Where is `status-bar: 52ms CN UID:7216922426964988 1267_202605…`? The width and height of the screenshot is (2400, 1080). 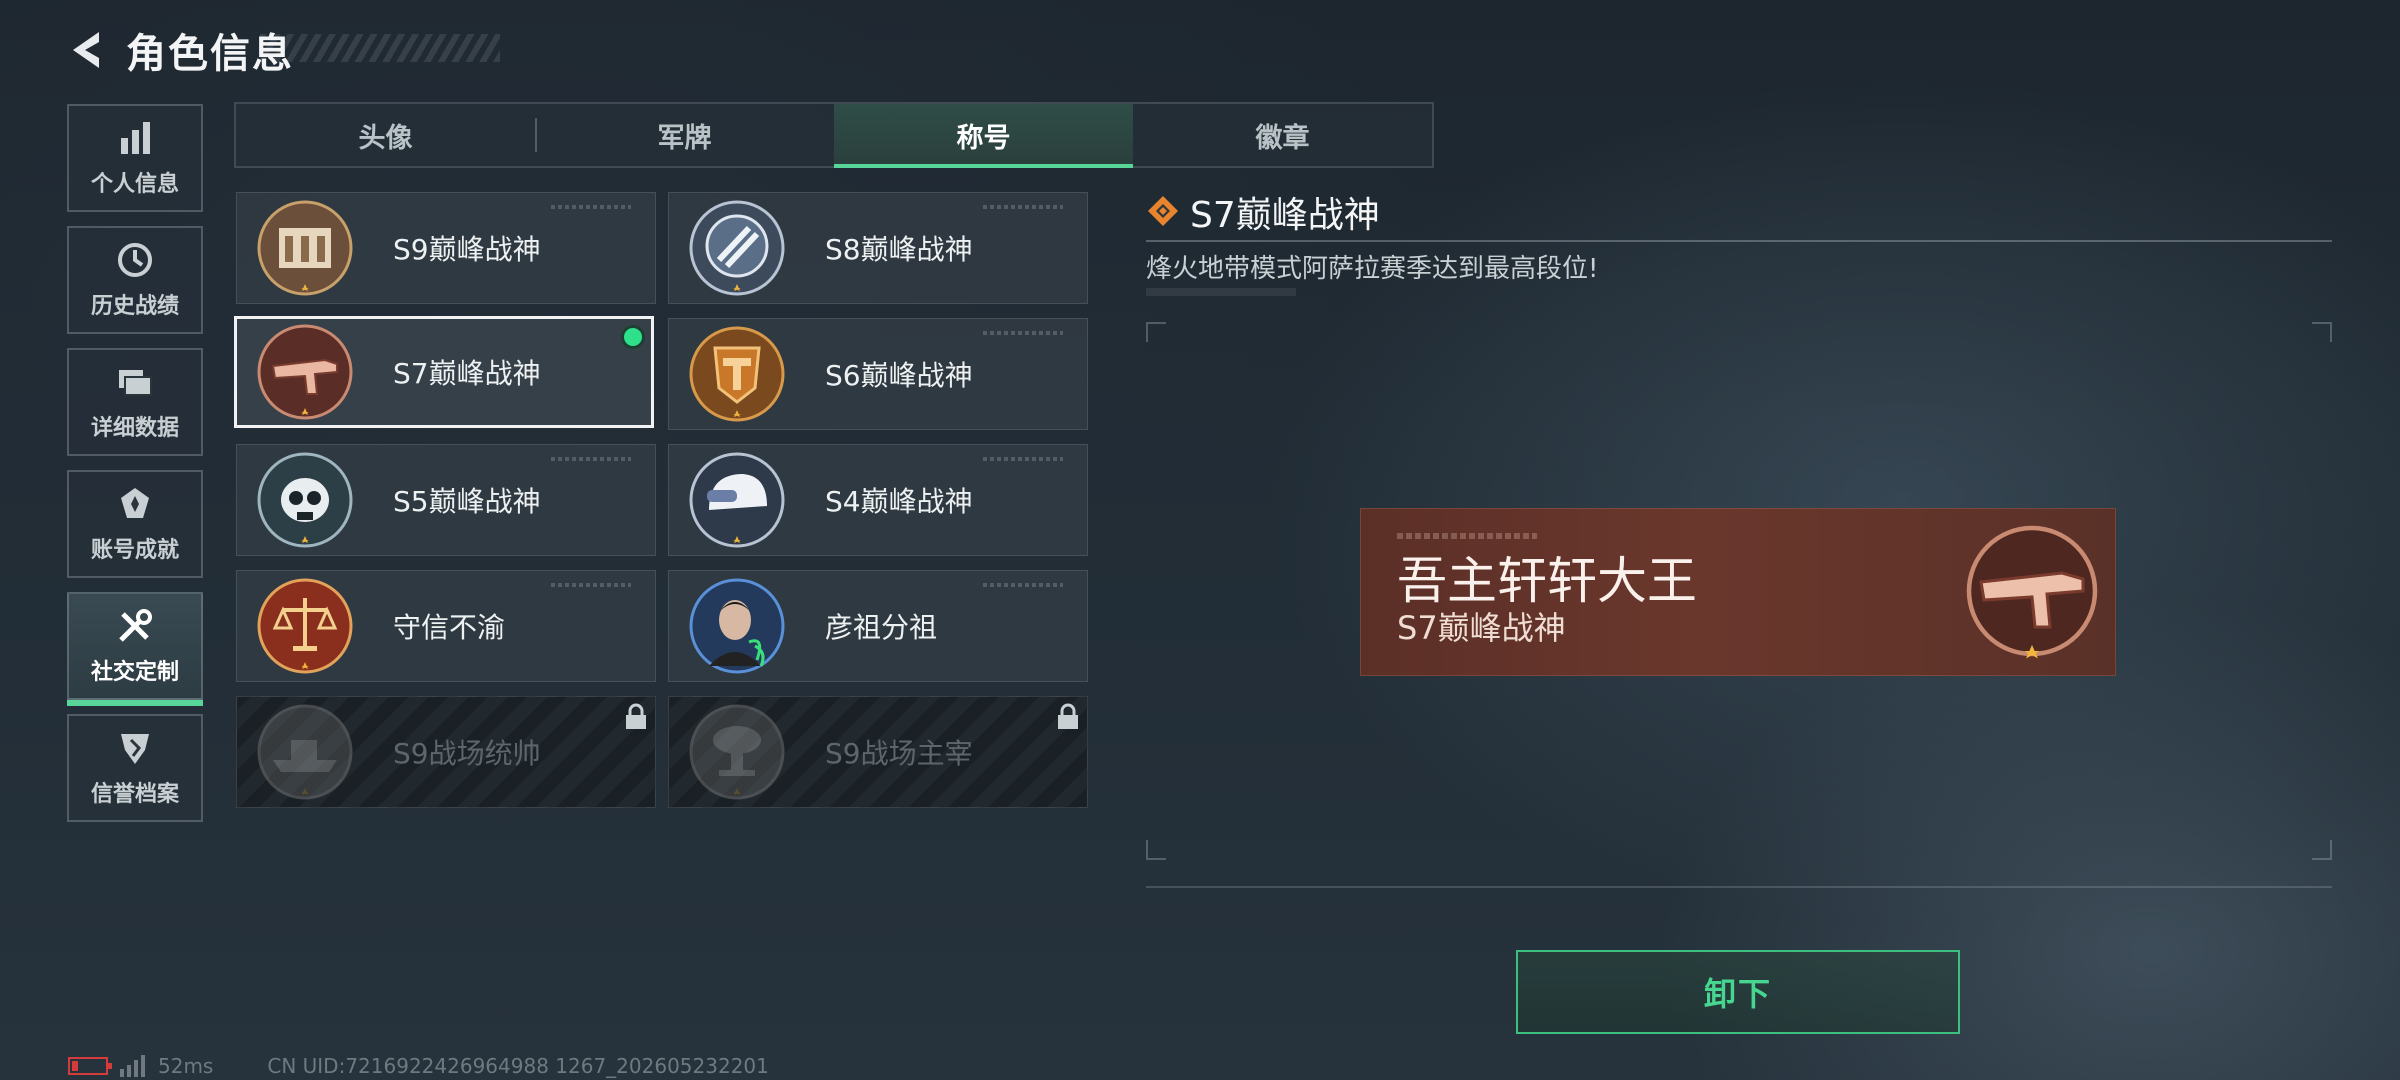 status-bar: 52ms CN UID:7216922426964988 1267_202605… is located at coordinates (418, 1066).